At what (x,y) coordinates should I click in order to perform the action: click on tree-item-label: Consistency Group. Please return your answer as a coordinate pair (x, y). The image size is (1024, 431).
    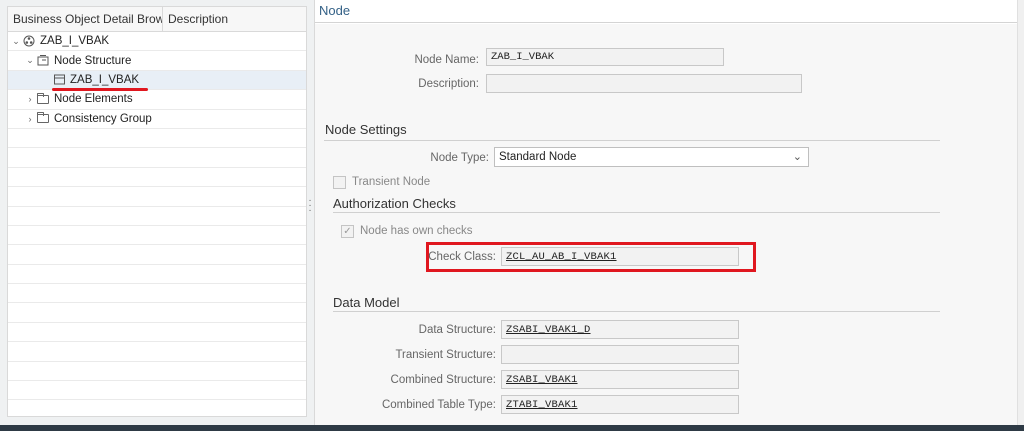
    Looking at the image, I should click on (103, 118).